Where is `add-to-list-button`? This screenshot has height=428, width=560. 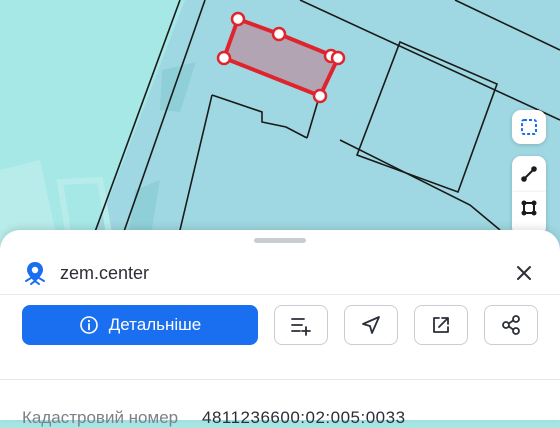
add-to-list-button is located at coordinates (301, 325).